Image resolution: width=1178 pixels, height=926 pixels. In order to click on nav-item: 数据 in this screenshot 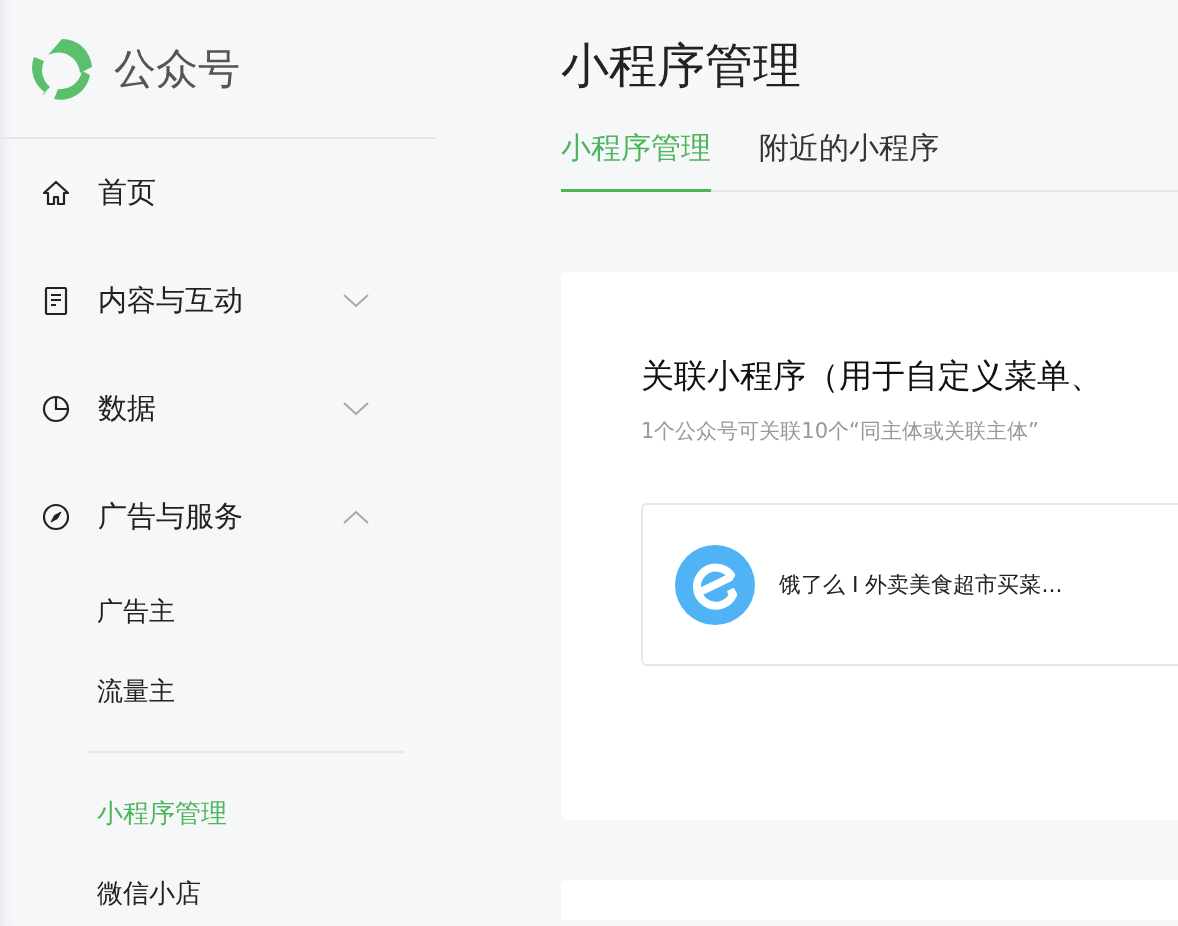, I will do `click(218, 409)`.